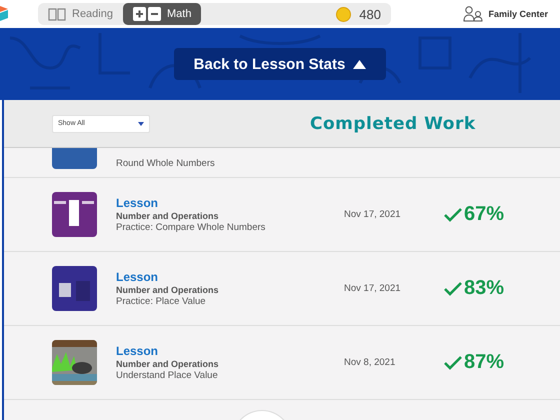 This screenshot has height=420, width=560. I want to click on section-title: Completed Work, so click(393, 124).